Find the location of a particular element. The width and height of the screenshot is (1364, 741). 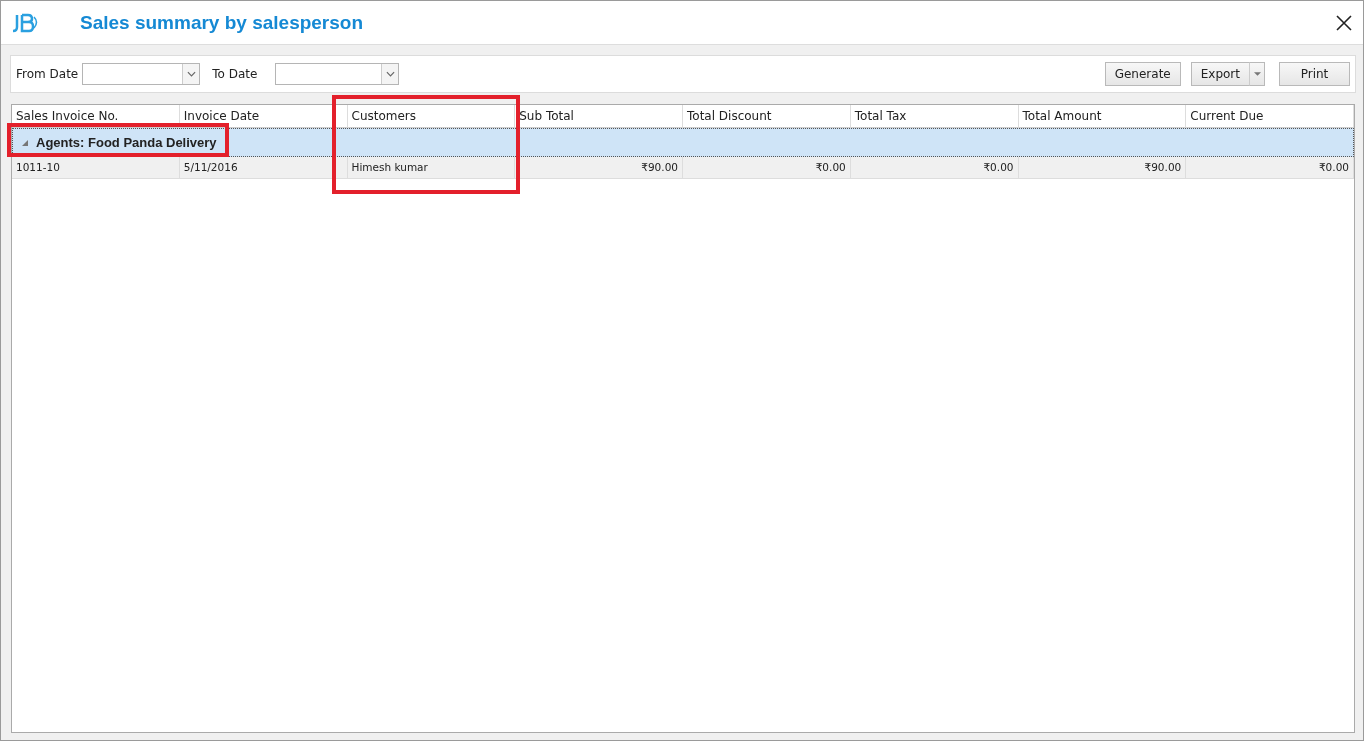

date-label: To Date is located at coordinates (235, 74).